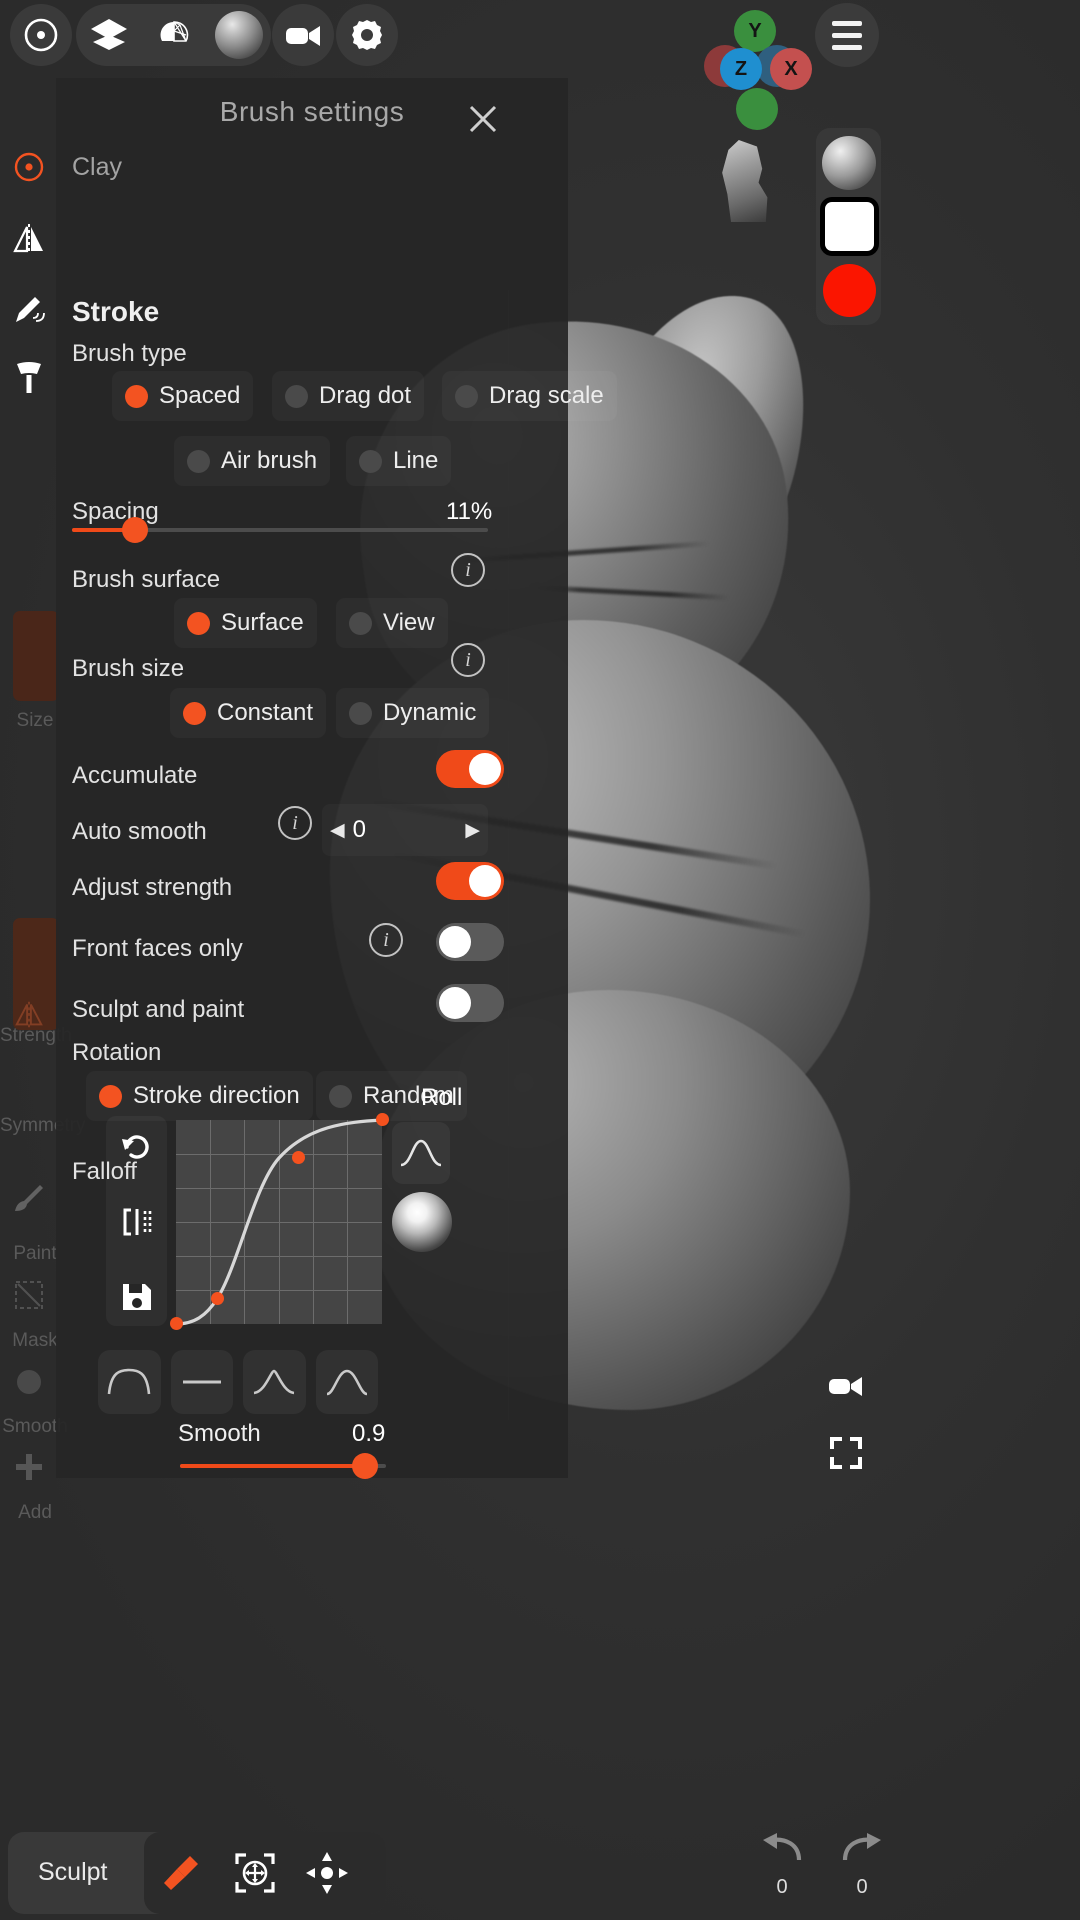  Describe the element at coordinates (782, 1887) in the screenshot. I see `undo-count: 0` at that location.